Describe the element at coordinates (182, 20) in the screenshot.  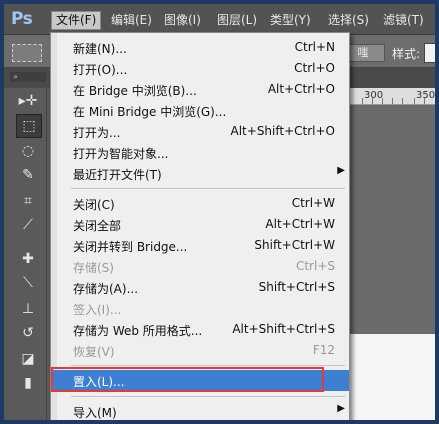
I see `menu-image: 图像(I)` at that location.